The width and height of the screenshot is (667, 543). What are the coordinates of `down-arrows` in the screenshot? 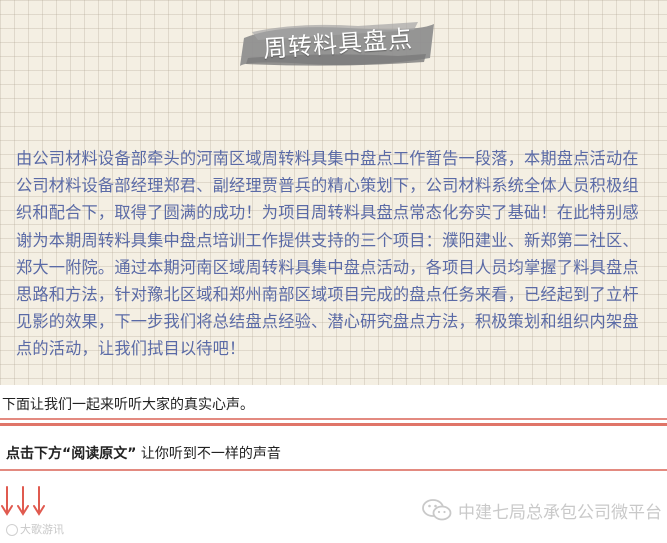 It's located at (25, 502).